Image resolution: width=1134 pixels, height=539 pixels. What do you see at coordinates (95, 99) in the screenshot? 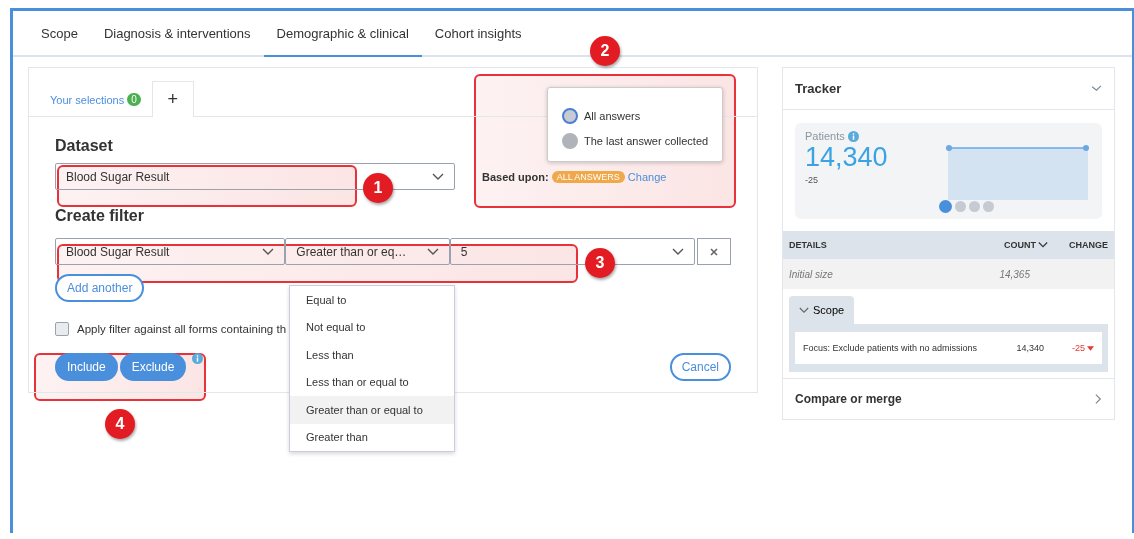
I see `selection-tab: Your selections 0` at bounding box center [95, 99].